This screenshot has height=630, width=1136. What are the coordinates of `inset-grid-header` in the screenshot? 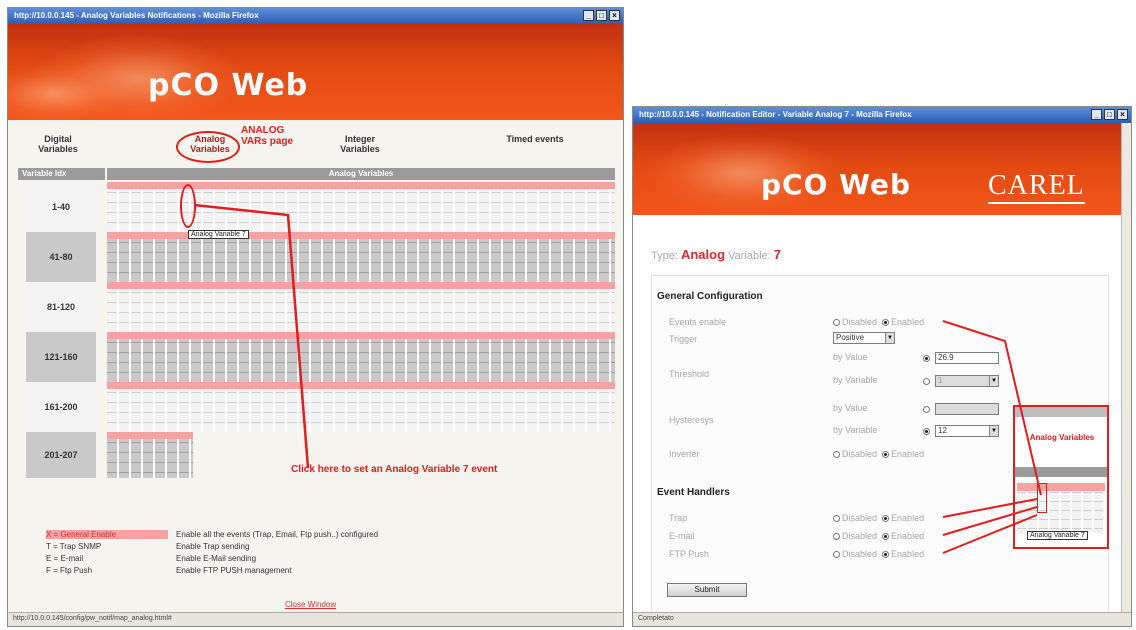 It's located at (1061, 472).